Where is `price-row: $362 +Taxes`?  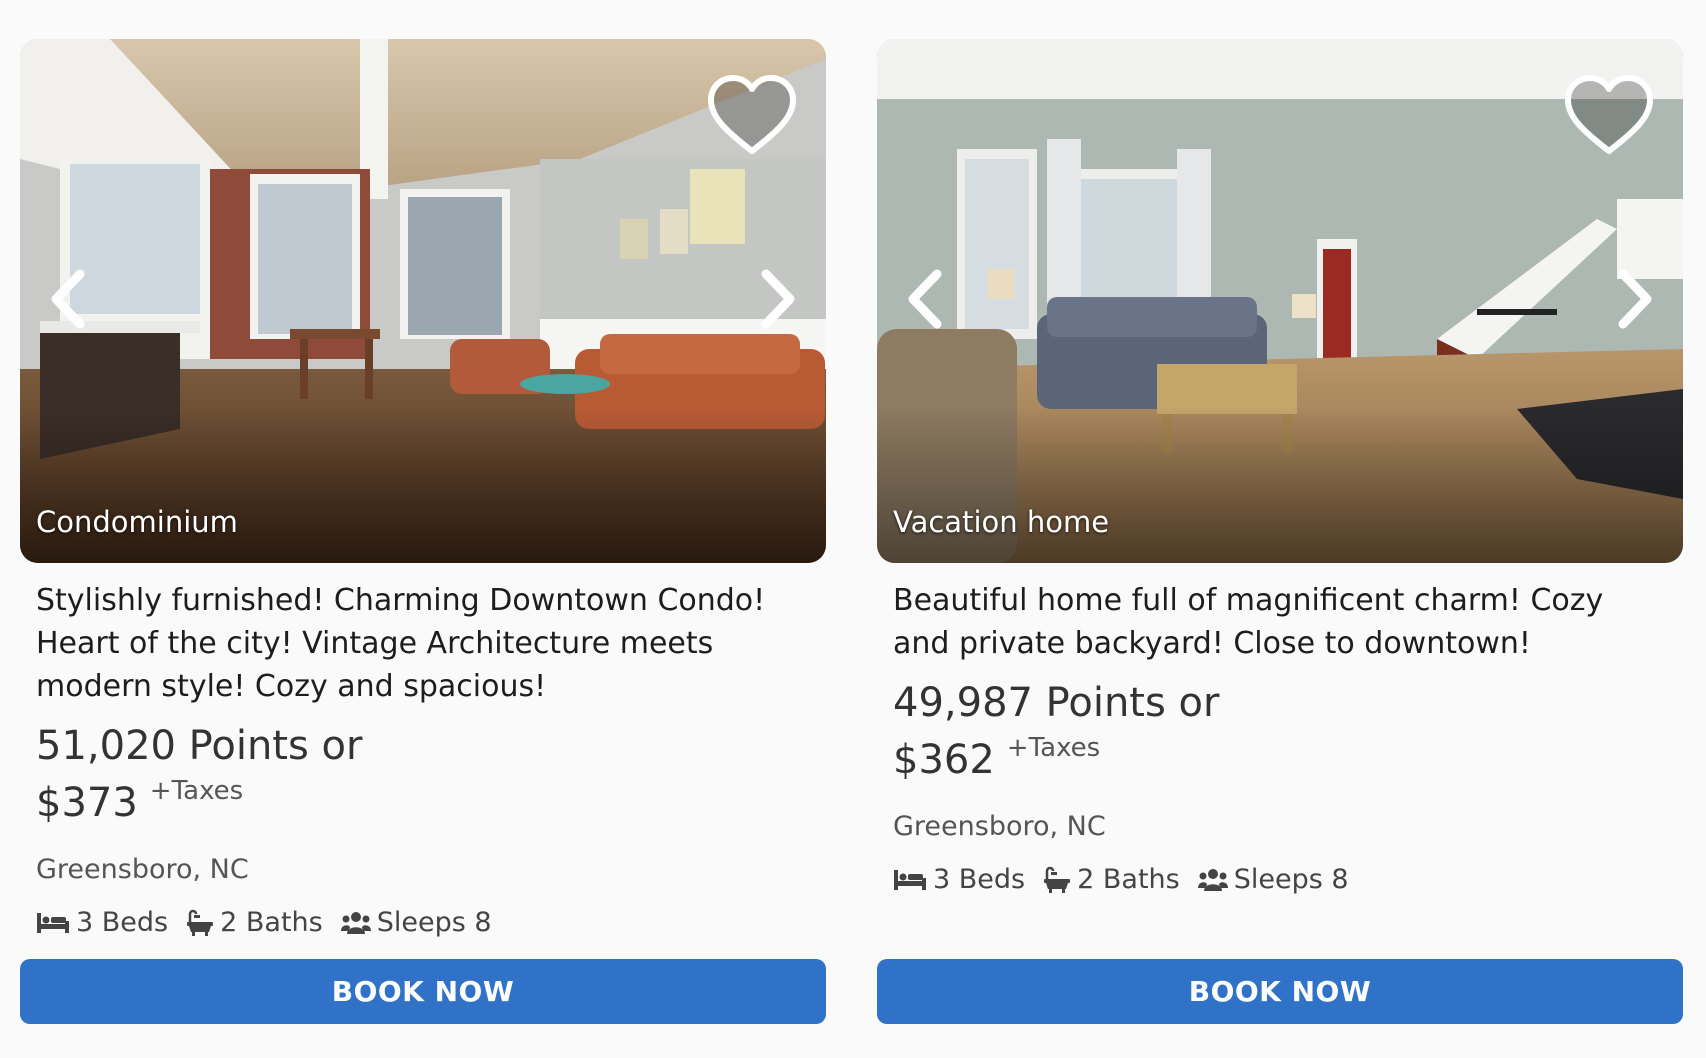 price-row: $362 +Taxes is located at coordinates (1280, 760).